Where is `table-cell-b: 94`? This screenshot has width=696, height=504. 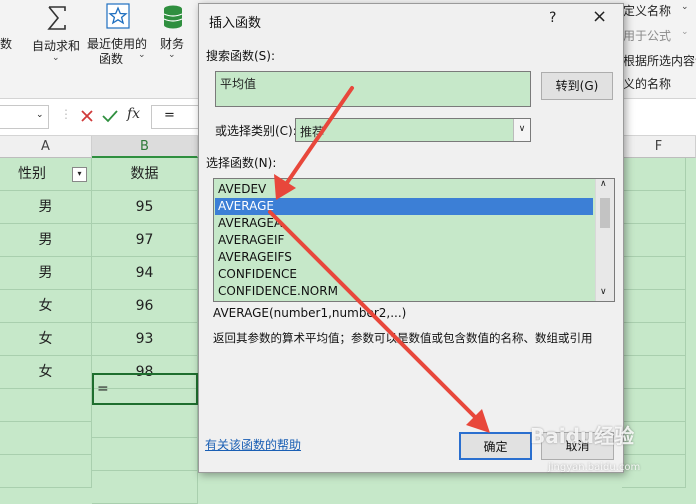
table-cell-b: 94 is located at coordinates (145, 273).